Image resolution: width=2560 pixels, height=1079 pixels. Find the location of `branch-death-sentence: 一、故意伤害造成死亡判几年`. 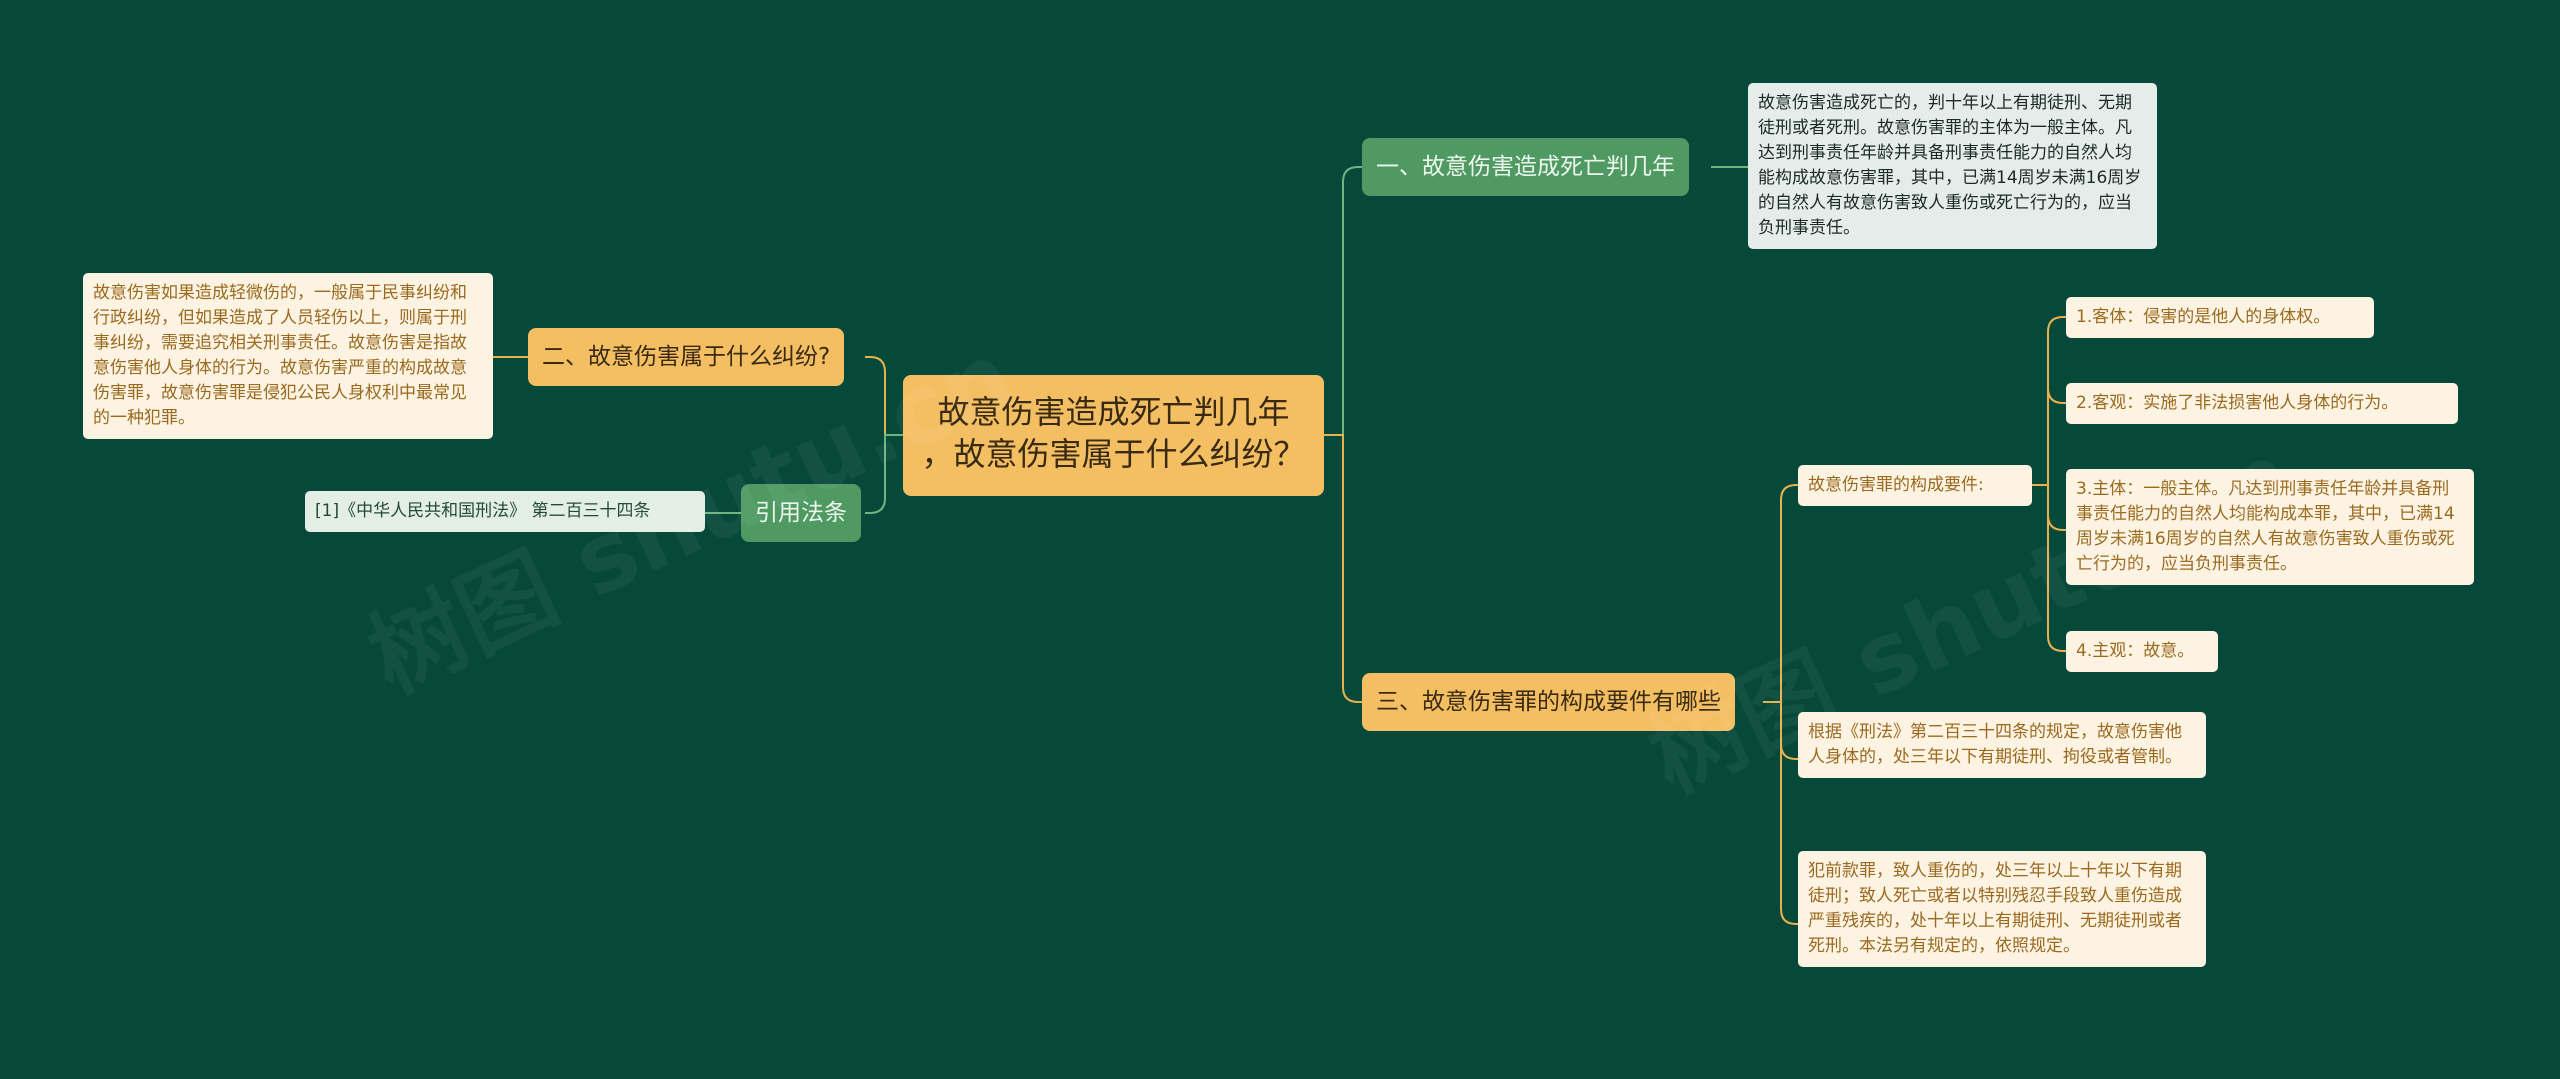

branch-death-sentence: 一、故意伤害造成死亡判几年 is located at coordinates (1525, 167).